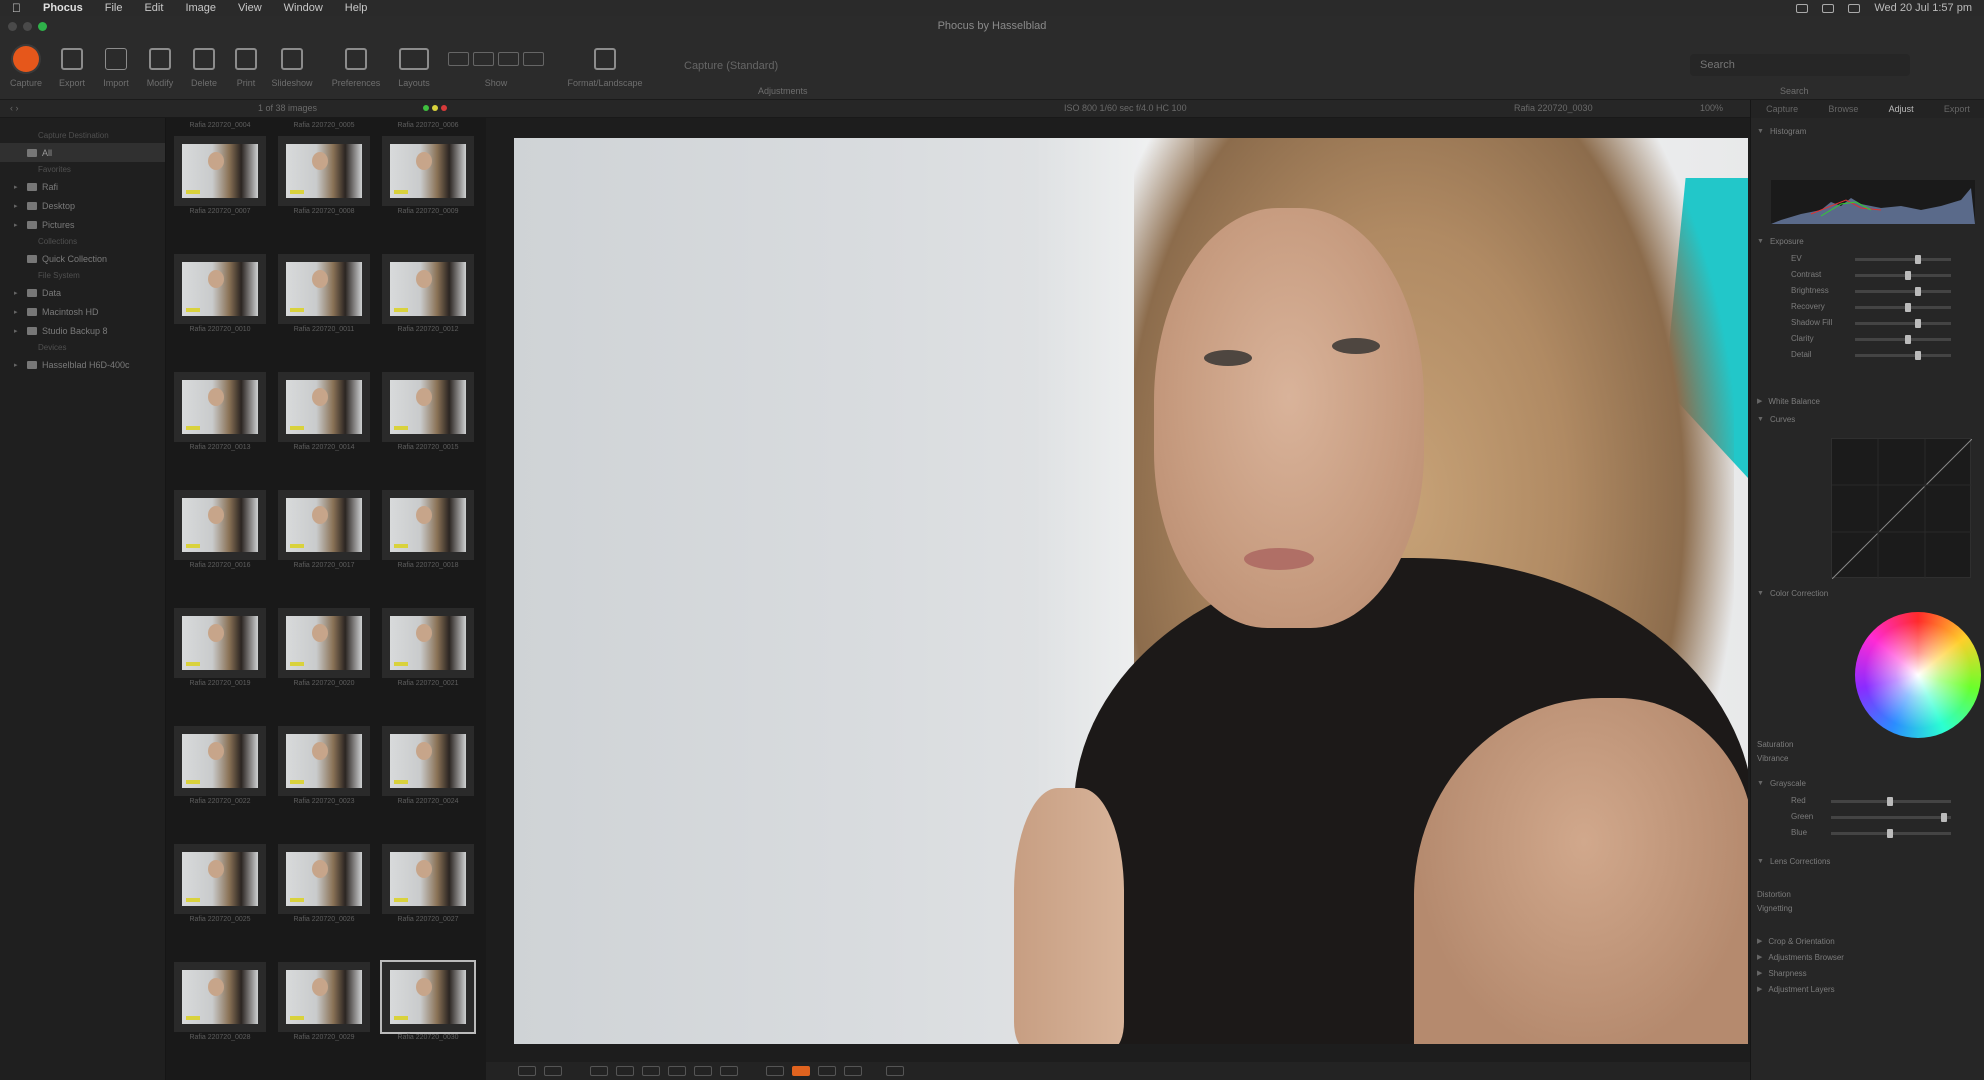 The width and height of the screenshot is (1984, 1080). I want to click on tab-capture: Capture, so click(1782, 109).